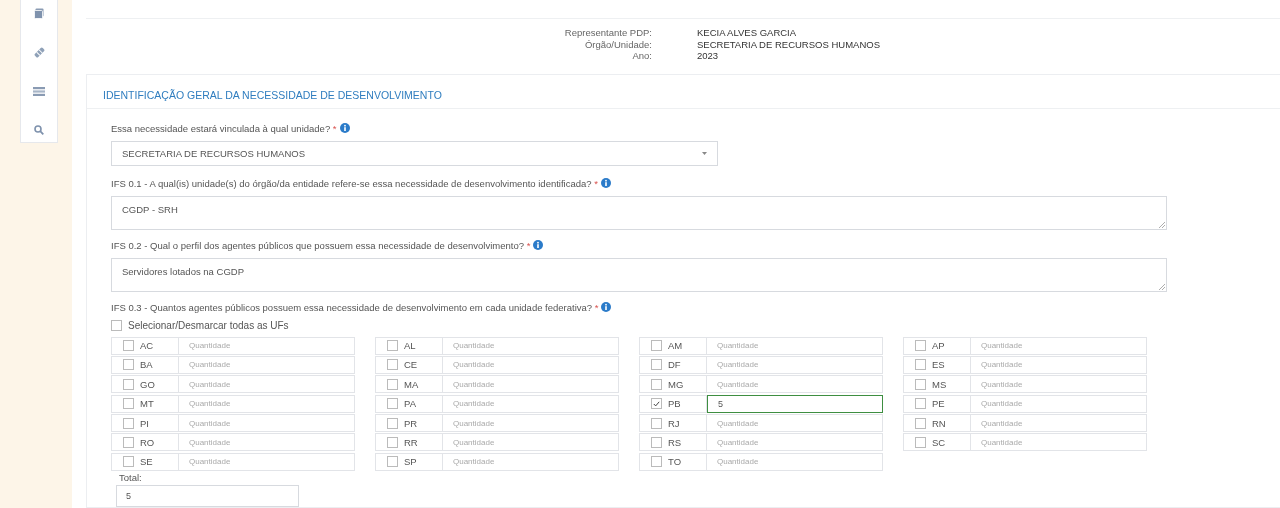  What do you see at coordinates (352, 307) in the screenshot?
I see `field-label: IFS 0.3 - Quantos agentes públicos possuem essa necessidade de desenvolvimento em cada unidade federativa?` at bounding box center [352, 307].